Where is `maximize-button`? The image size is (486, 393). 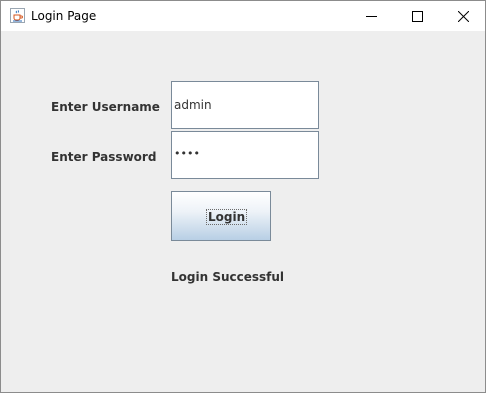 maximize-button is located at coordinates (417, 16).